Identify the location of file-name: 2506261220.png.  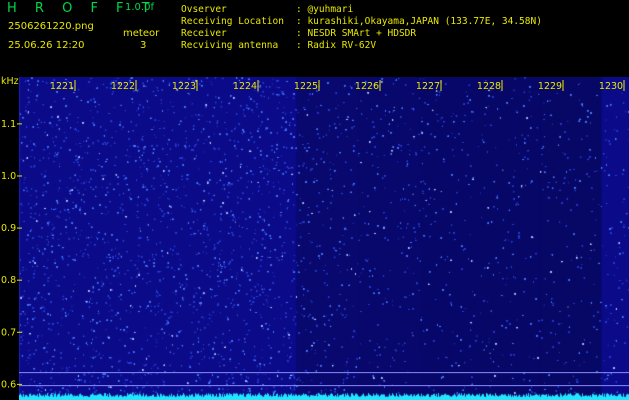
(51, 26).